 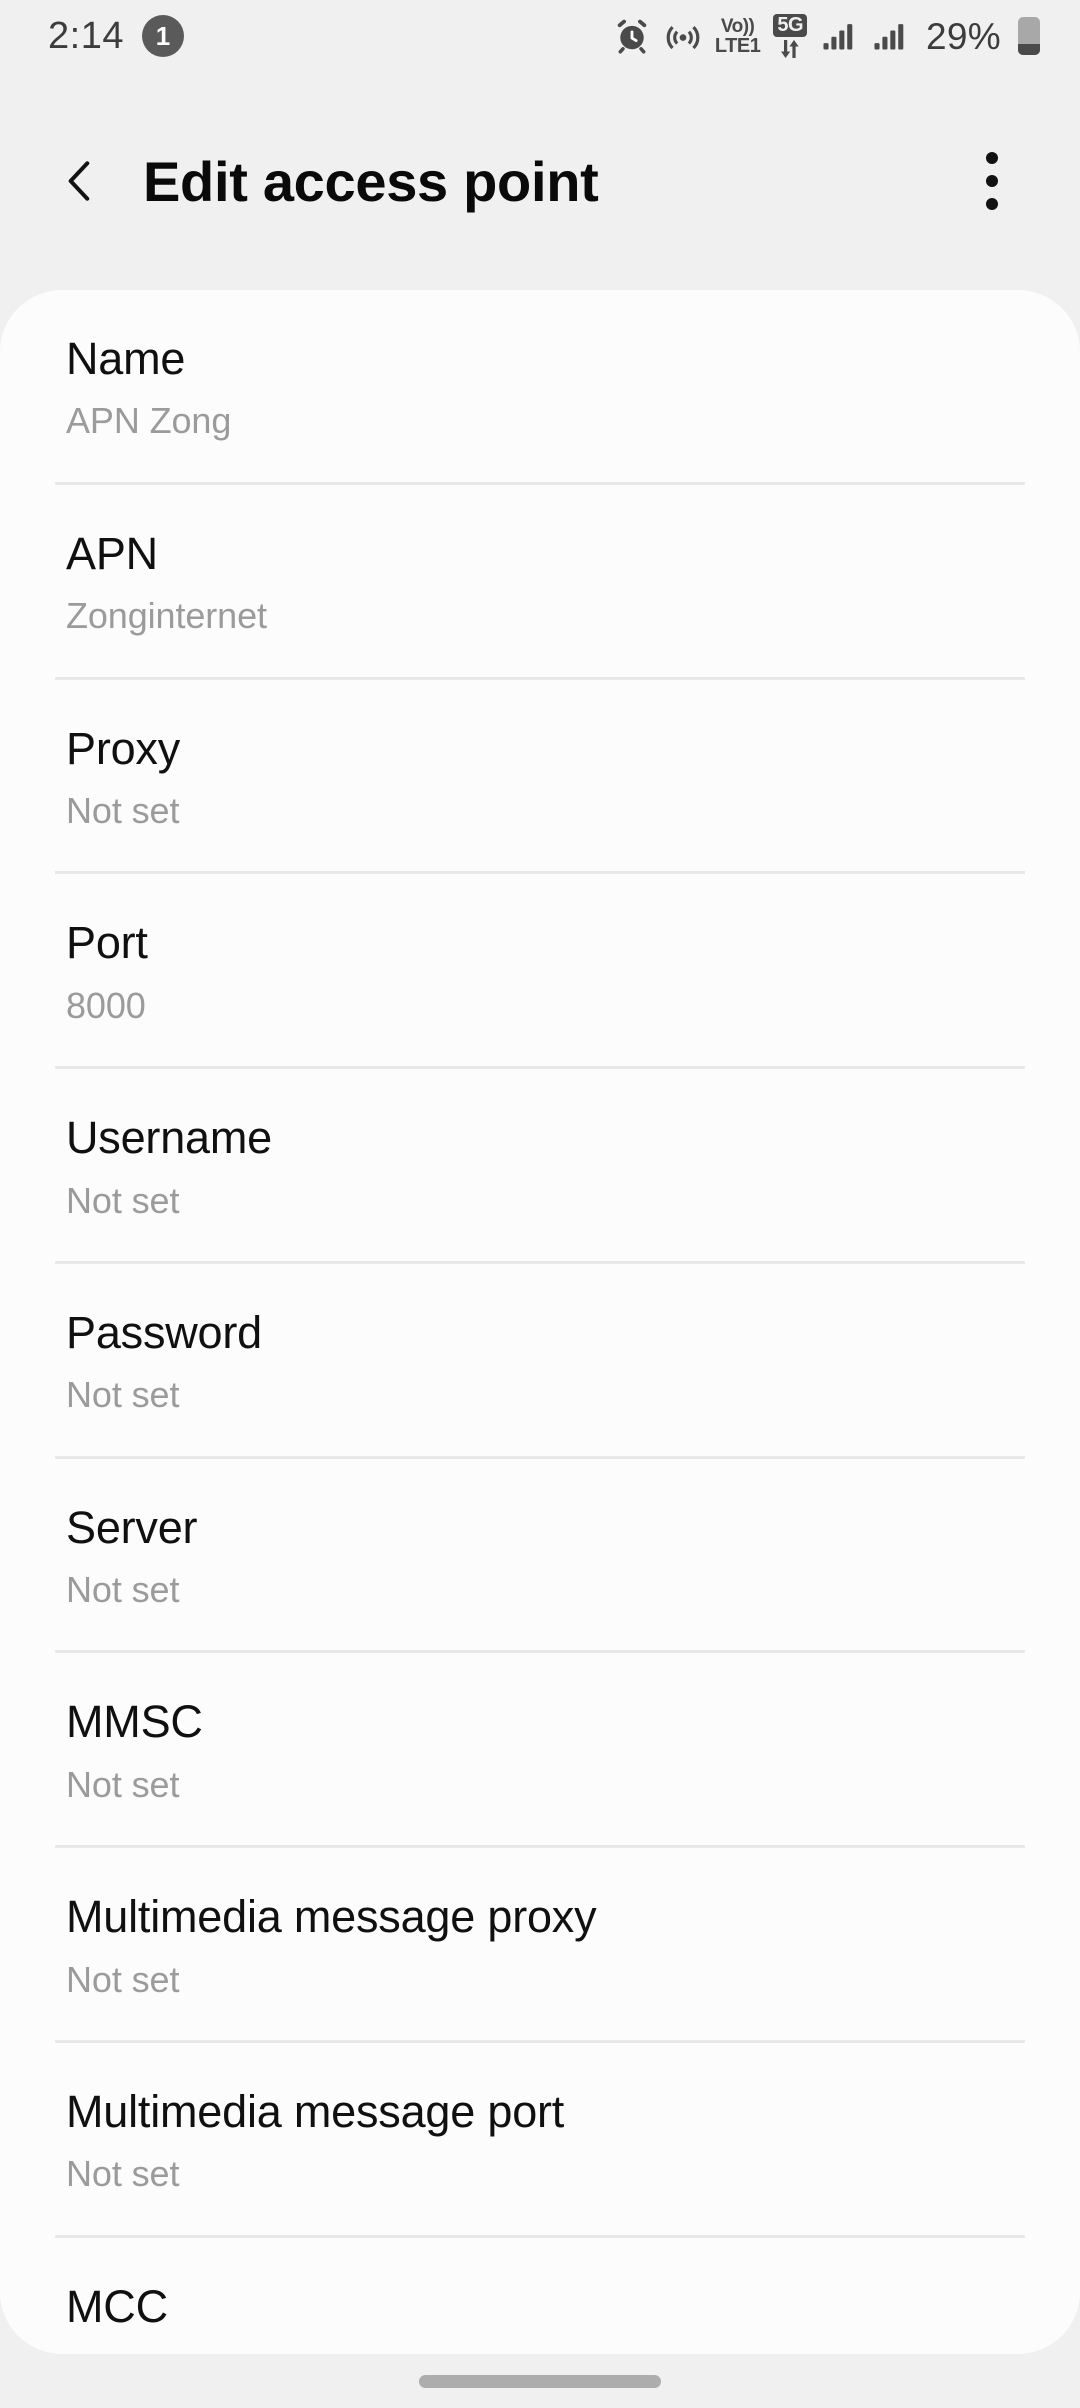 I want to click on alarm-icon, so click(x=632, y=36).